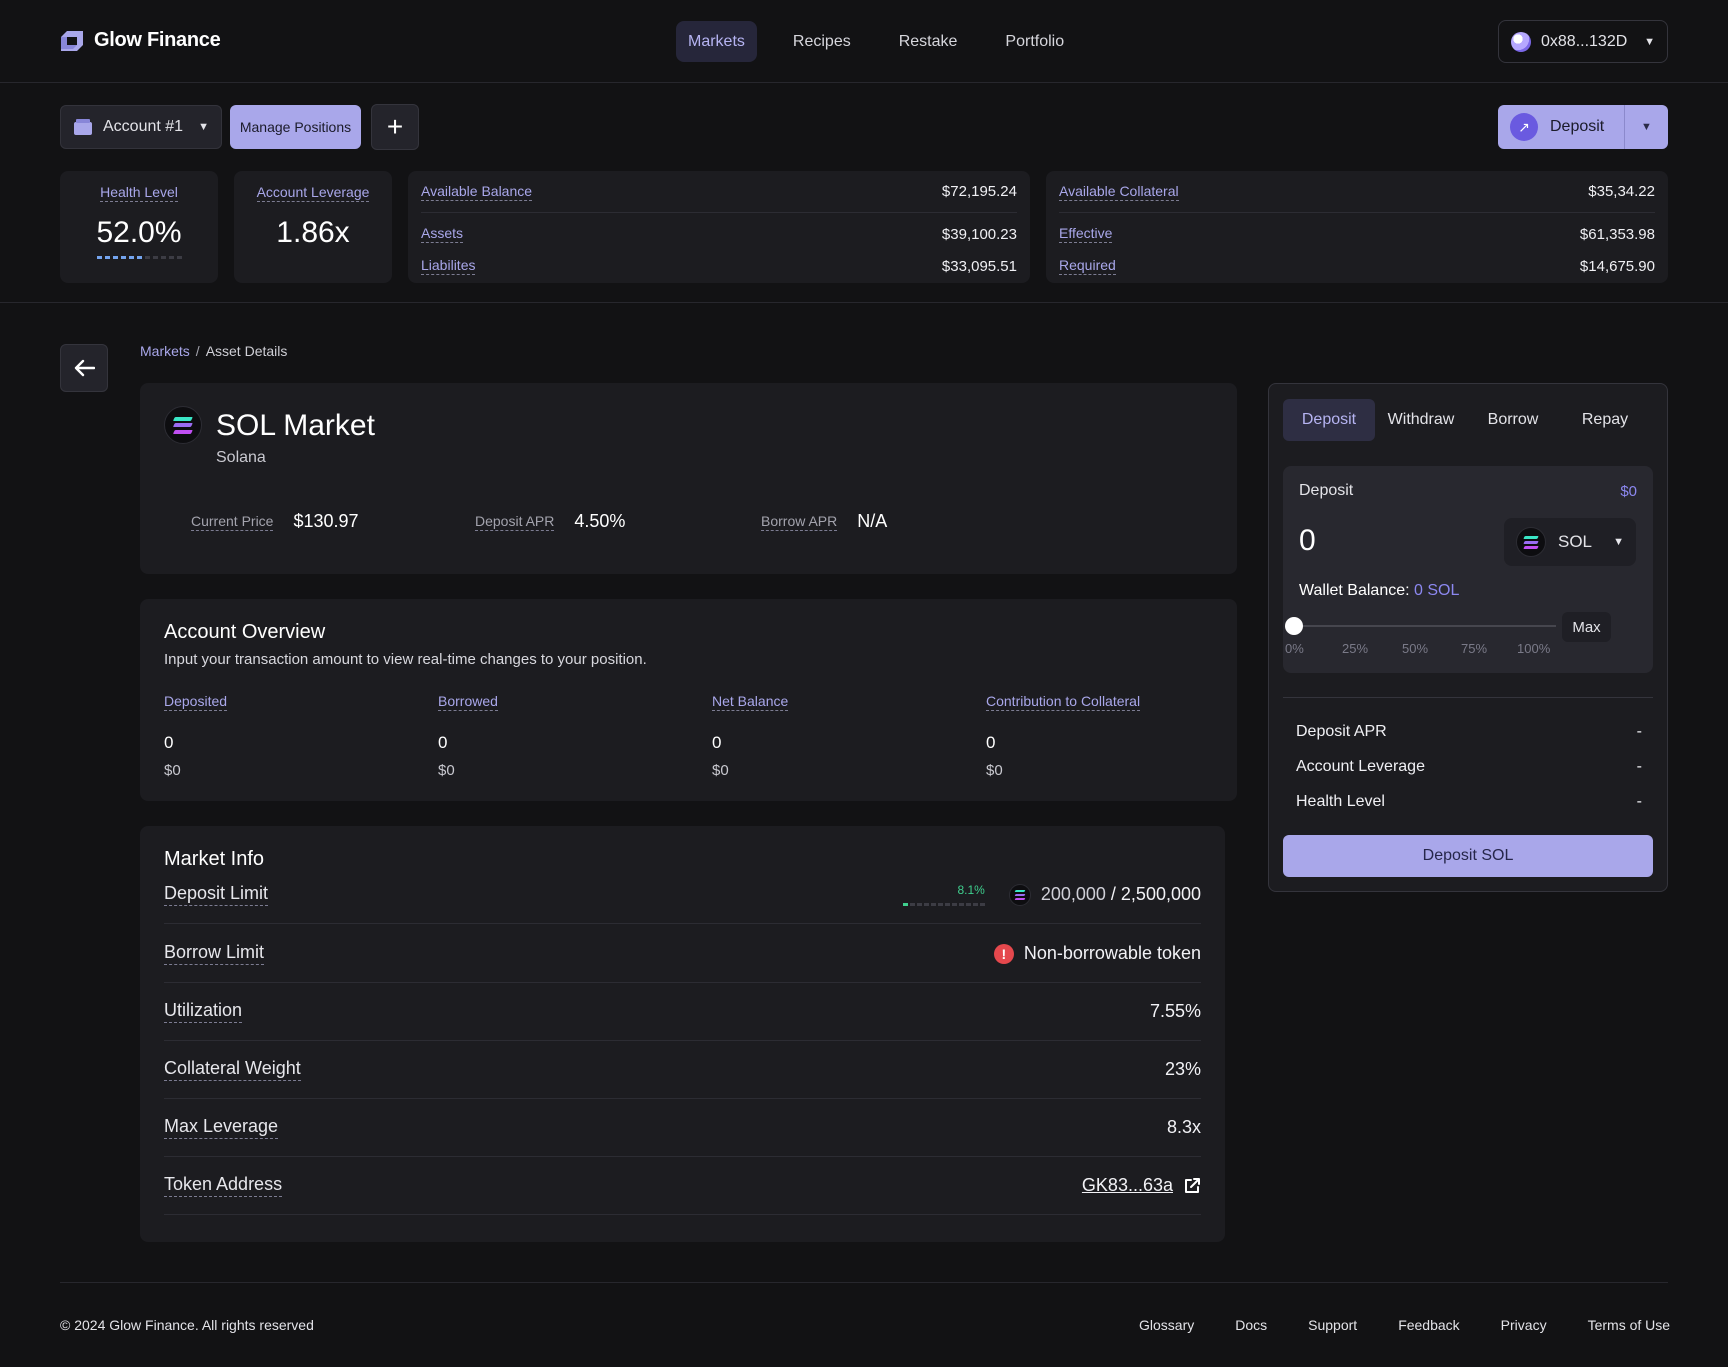  I want to click on max-leverage-value: 8.3x, so click(1183, 1127).